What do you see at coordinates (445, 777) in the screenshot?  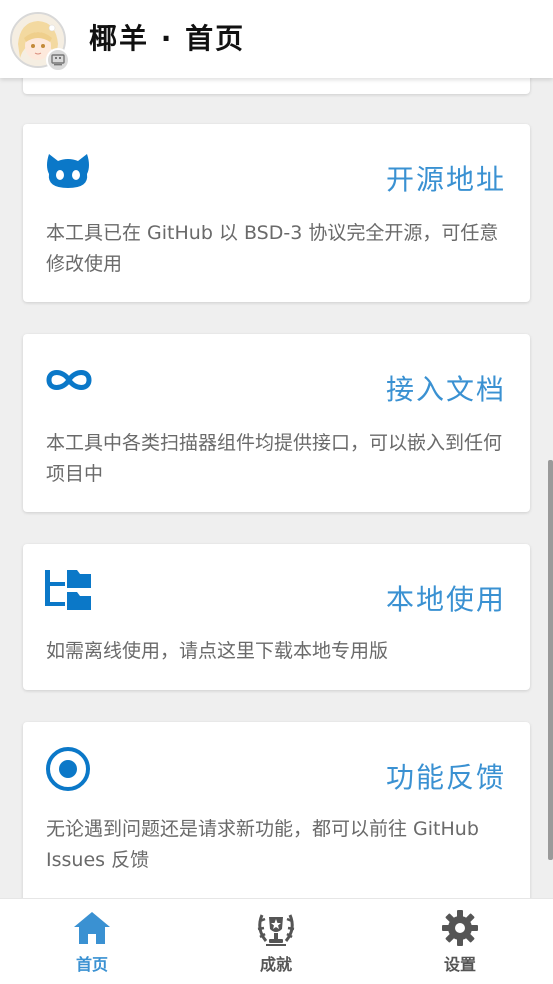 I see `card-title: 功能反馈` at bounding box center [445, 777].